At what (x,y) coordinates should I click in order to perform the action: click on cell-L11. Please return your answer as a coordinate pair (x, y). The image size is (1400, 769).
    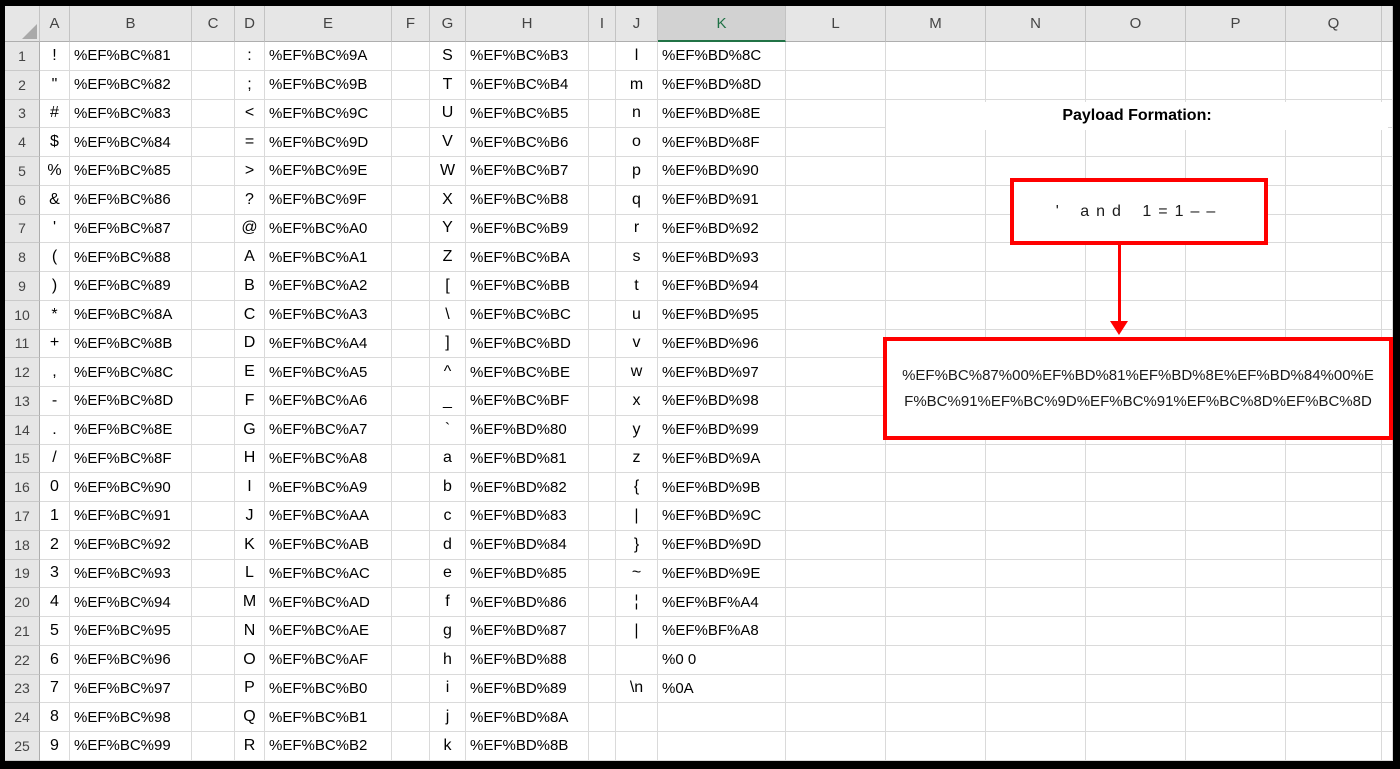
    Looking at the image, I should click on (836, 344).